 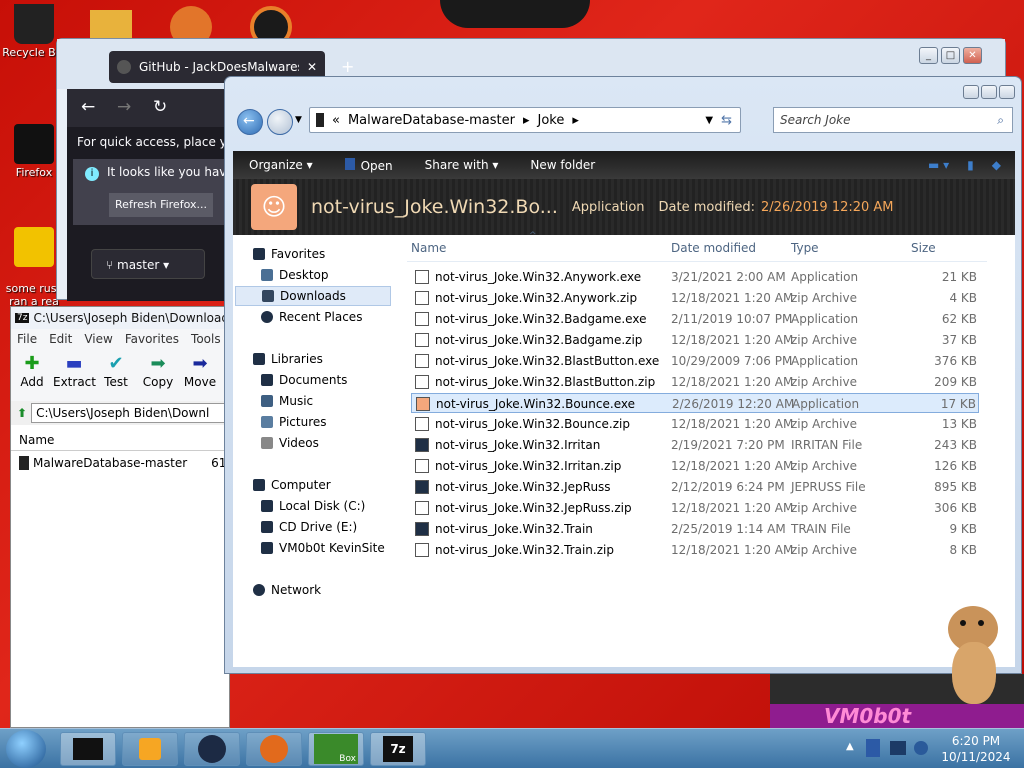 What do you see at coordinates (287, 590) in the screenshot?
I see `nav-network: Network` at bounding box center [287, 590].